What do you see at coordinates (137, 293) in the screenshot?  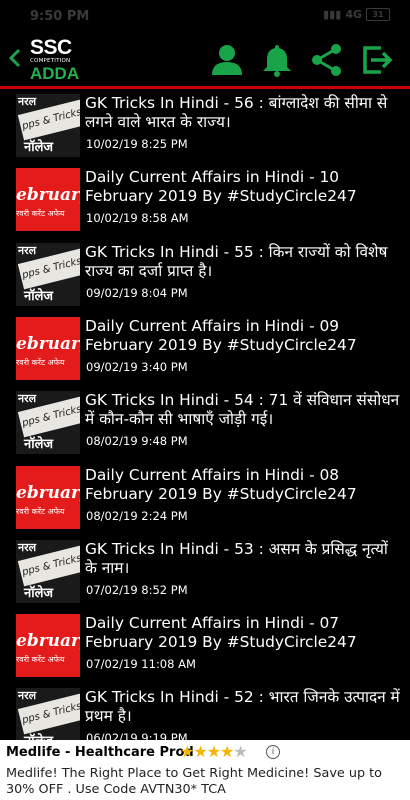 I see `post-date: 09/02/19 8:04 PM` at bounding box center [137, 293].